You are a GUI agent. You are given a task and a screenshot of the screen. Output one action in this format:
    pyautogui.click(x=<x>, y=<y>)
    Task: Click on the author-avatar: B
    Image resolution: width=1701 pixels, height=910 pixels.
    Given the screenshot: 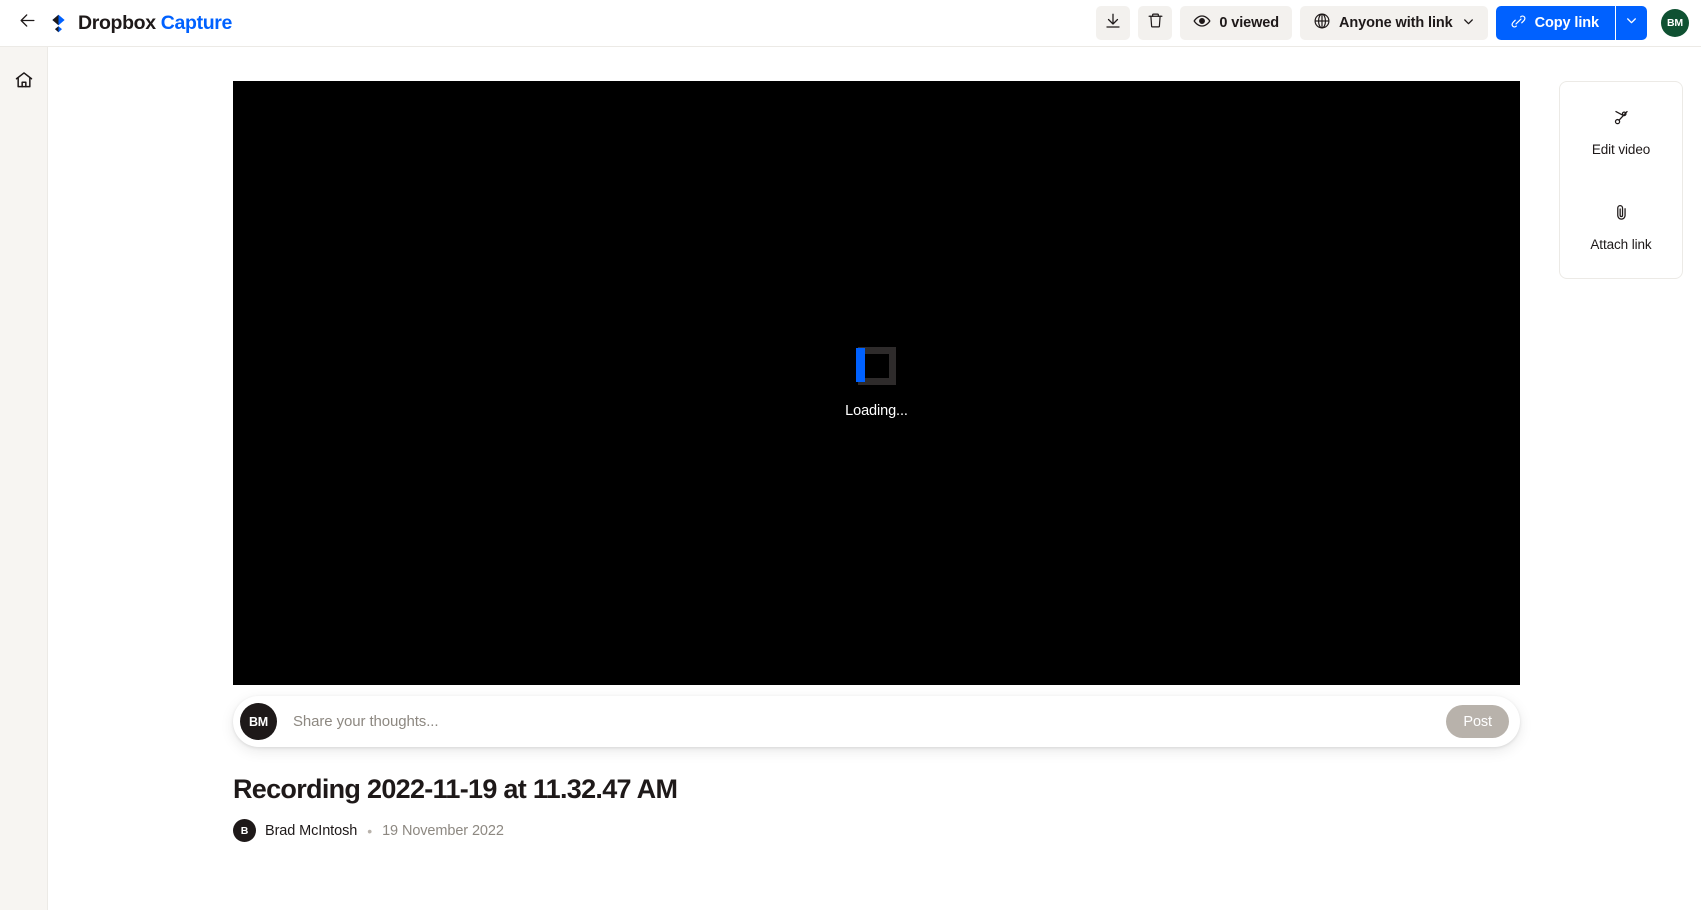 What is the action you would take?
    pyautogui.click(x=244, y=831)
    